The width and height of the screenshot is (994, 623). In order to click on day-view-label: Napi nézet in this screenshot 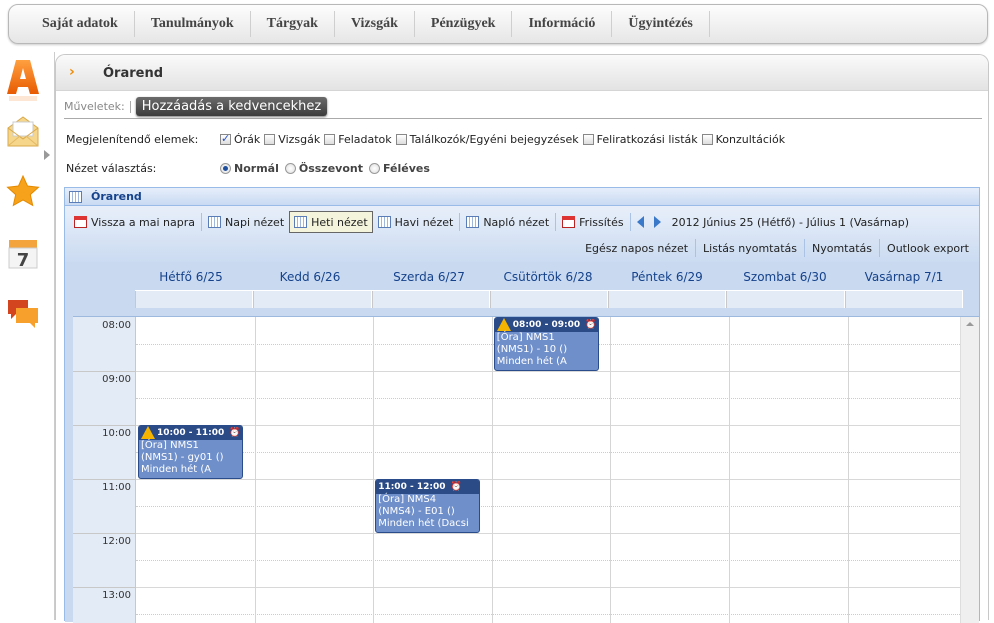, I will do `click(255, 222)`.